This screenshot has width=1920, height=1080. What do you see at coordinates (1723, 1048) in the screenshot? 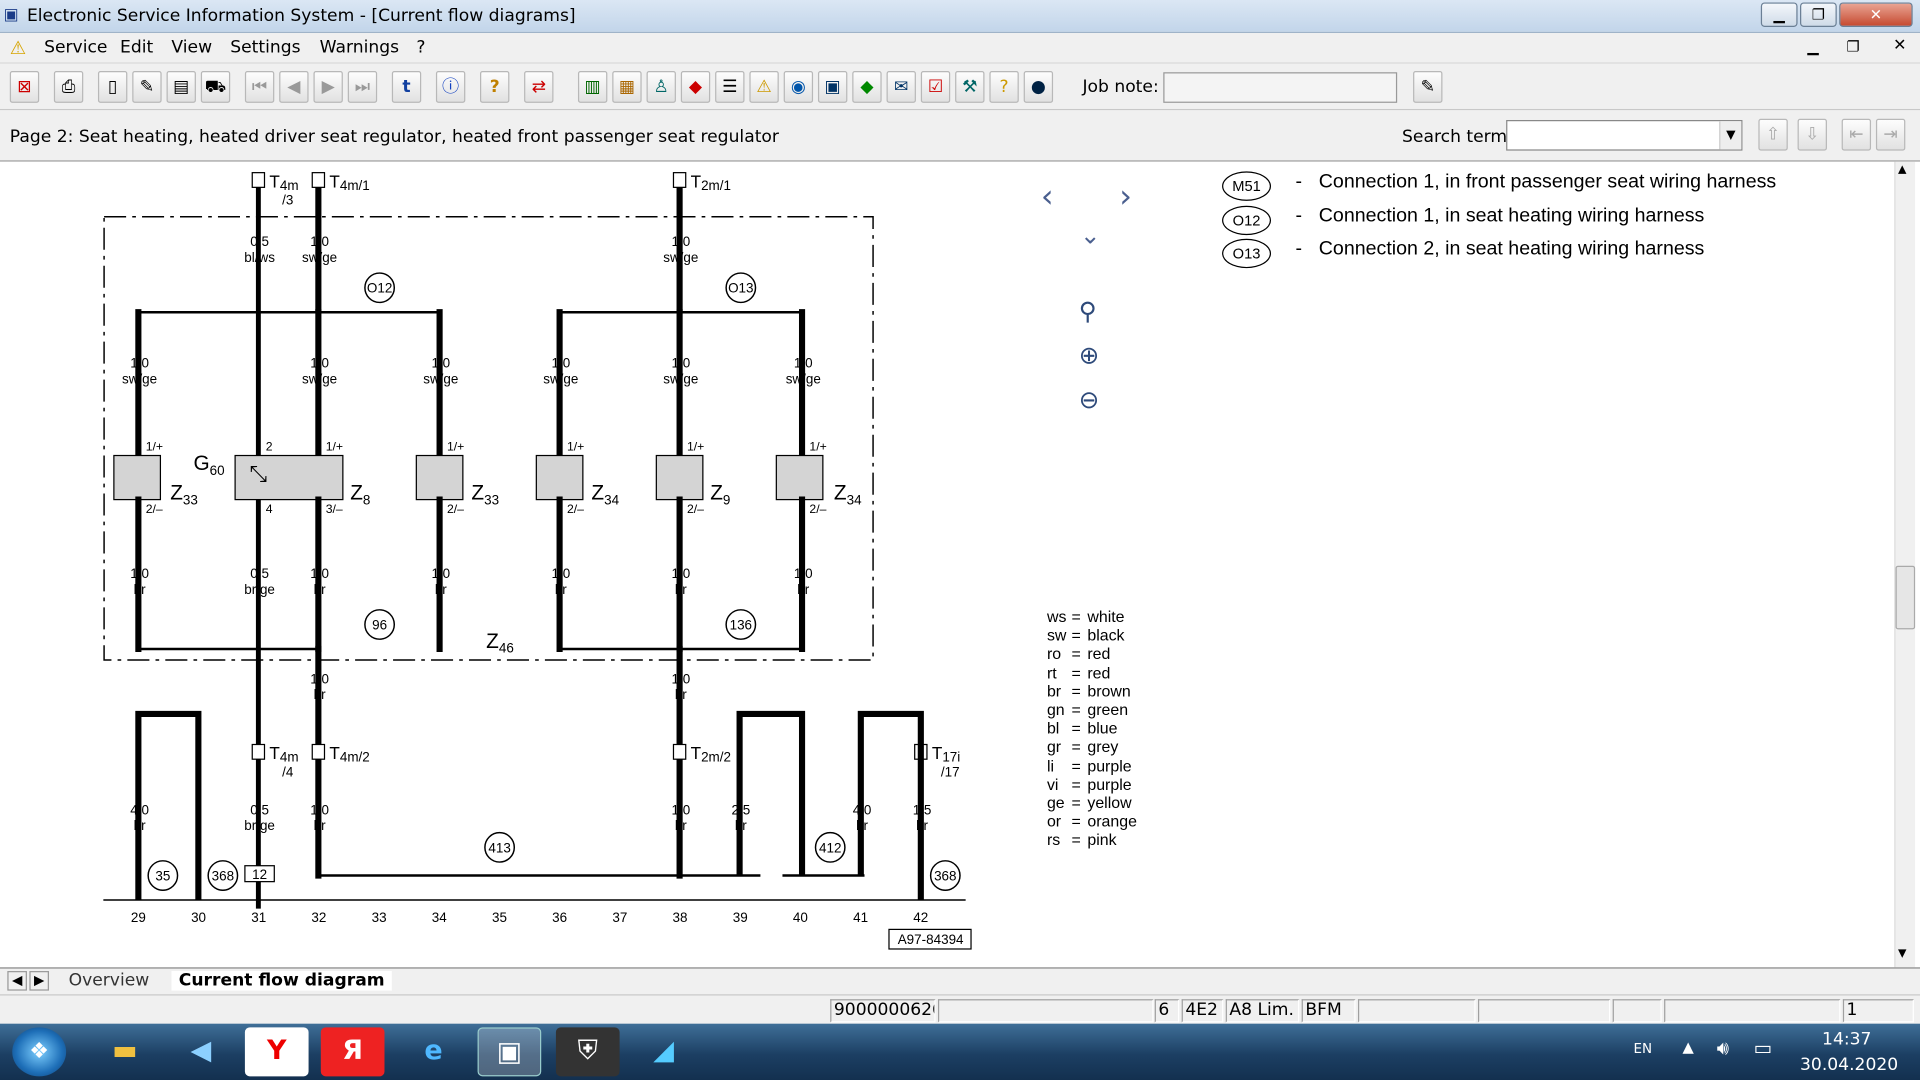
I see `speaker-icon: 🔊︎` at bounding box center [1723, 1048].